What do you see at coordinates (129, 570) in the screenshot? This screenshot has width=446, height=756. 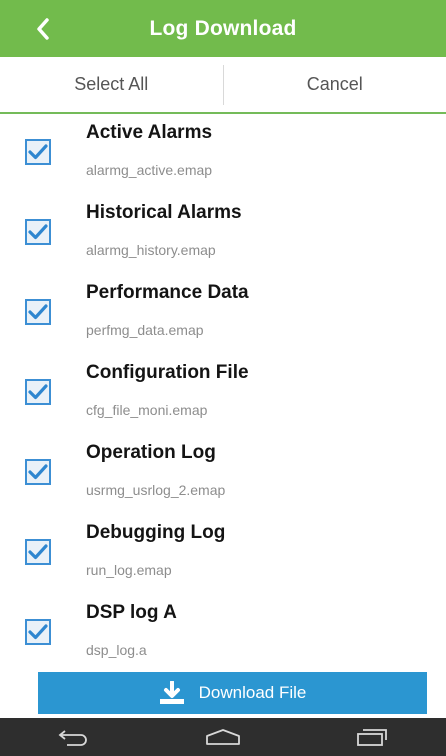 I see `item-filename: run_log.emap` at bounding box center [129, 570].